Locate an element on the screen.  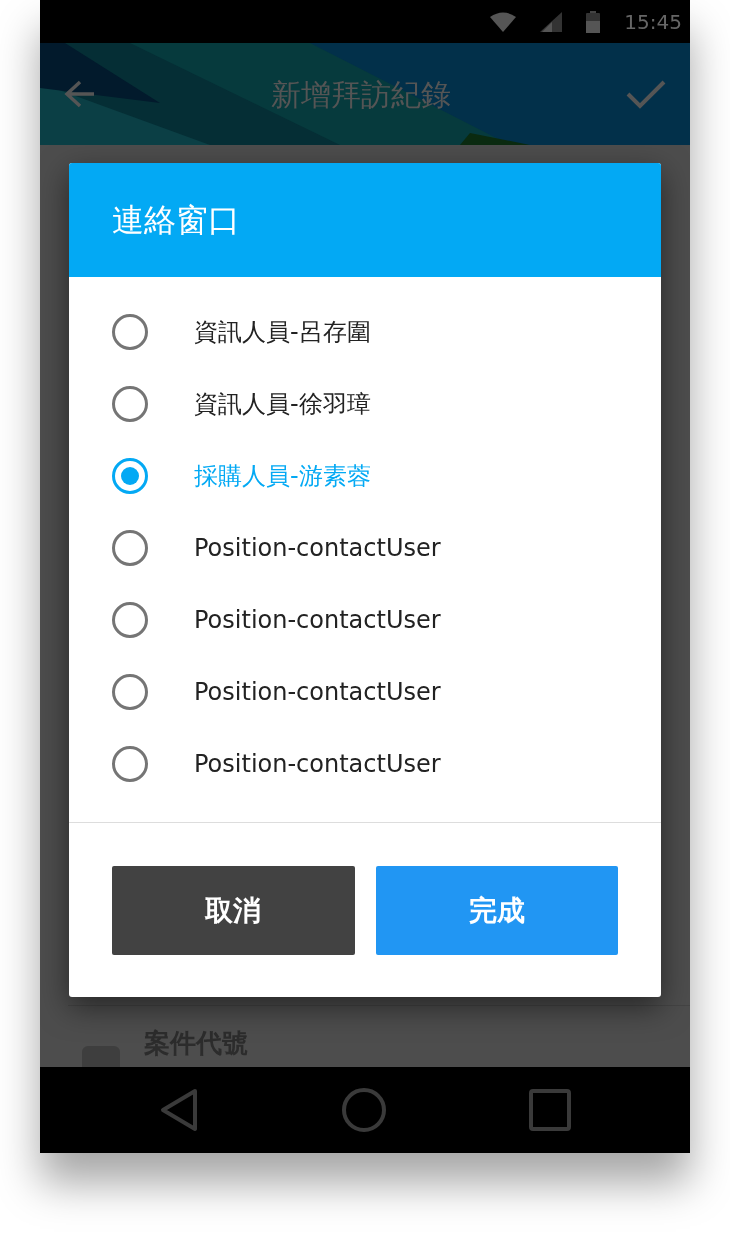
back-arrow-icon is located at coordinates (80, 94).